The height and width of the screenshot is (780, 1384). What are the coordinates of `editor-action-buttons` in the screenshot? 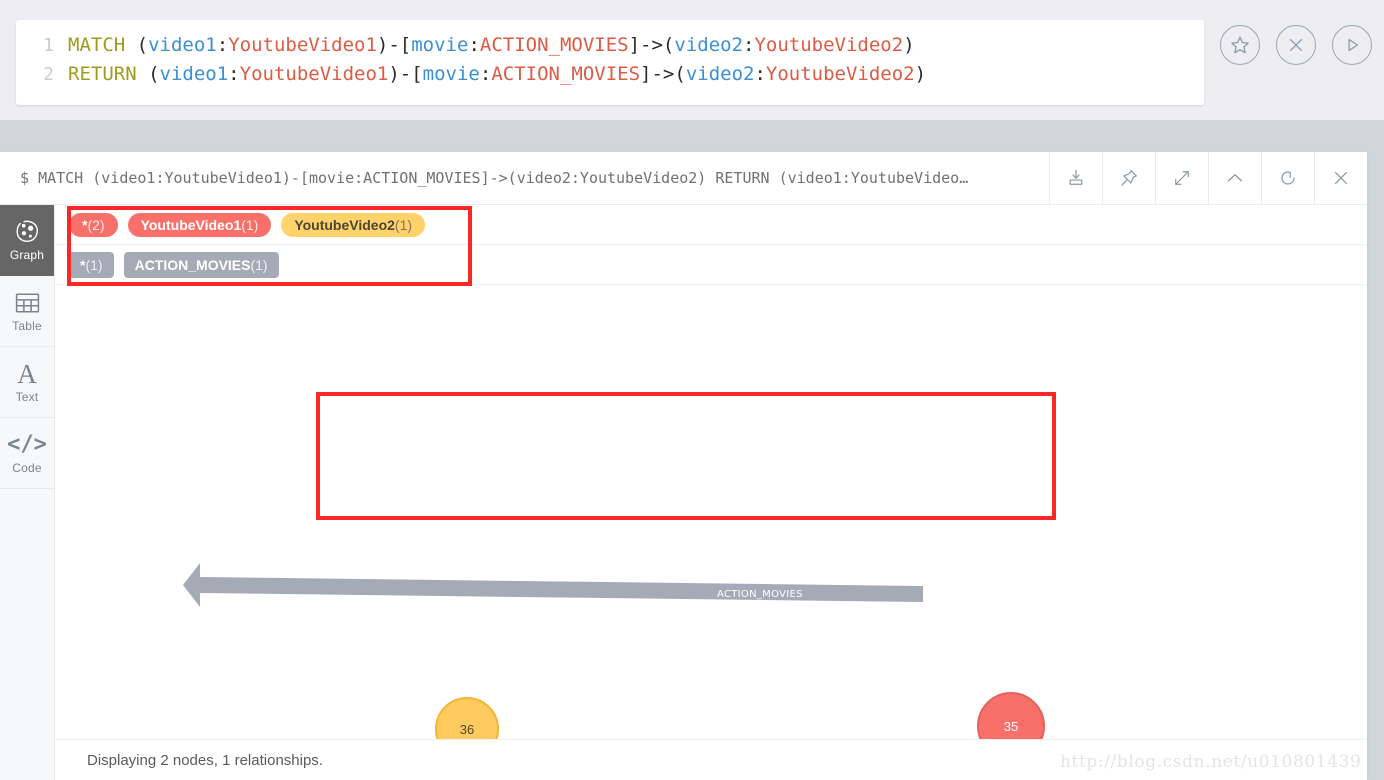 It's located at (1296, 45).